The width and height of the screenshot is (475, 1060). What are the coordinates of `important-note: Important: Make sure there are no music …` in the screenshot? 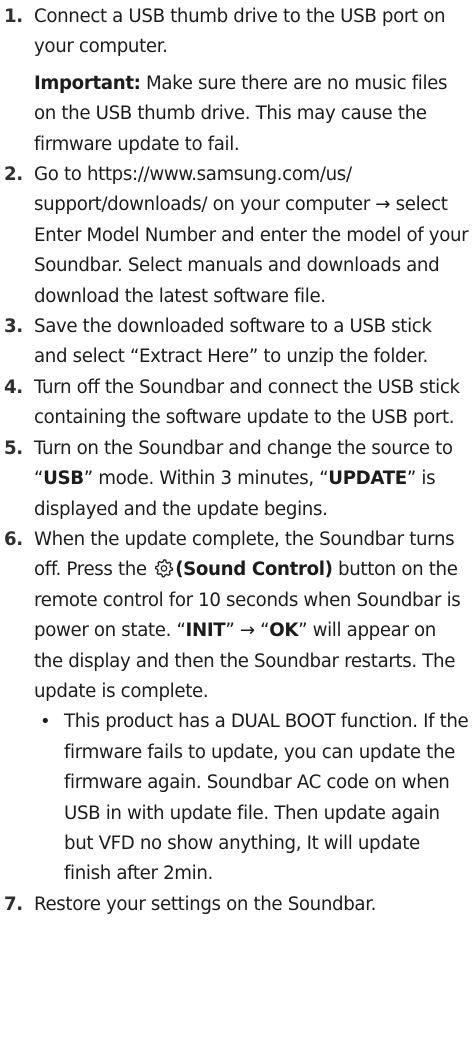 It's located at (251, 114).